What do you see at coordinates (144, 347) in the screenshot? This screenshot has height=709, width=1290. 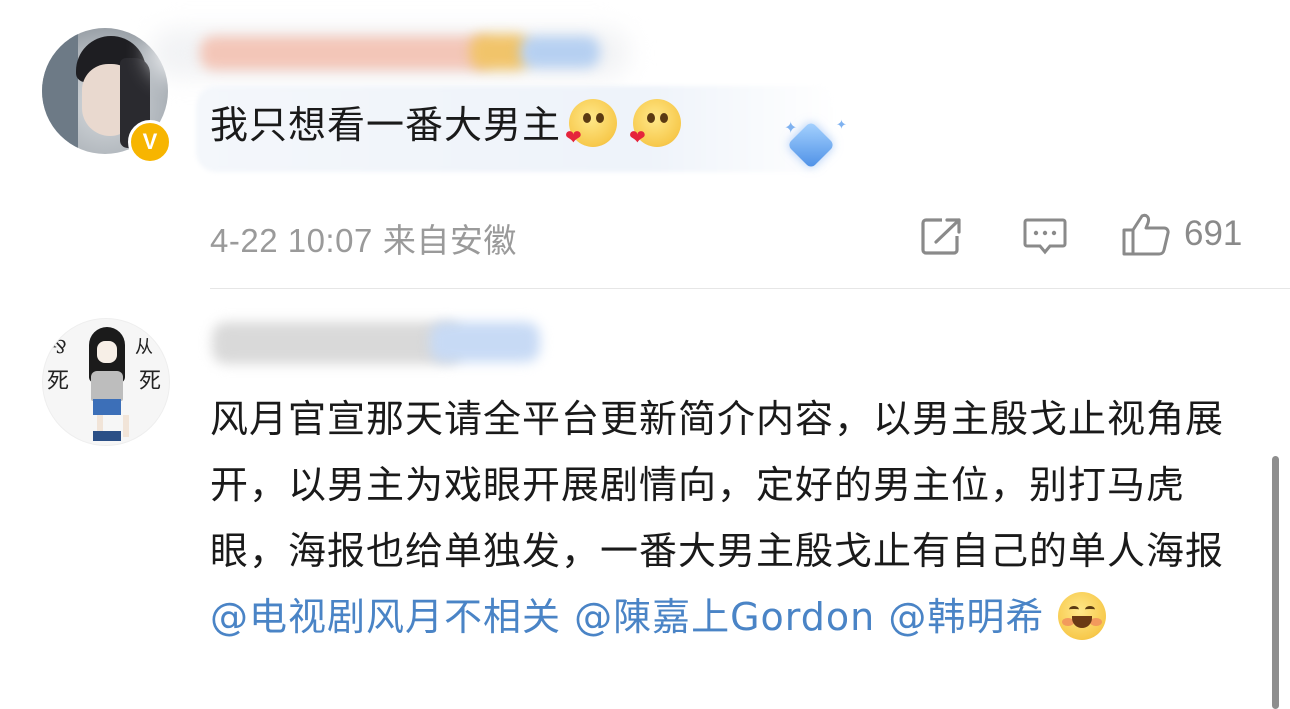 I see `avatar-doodle: 从` at bounding box center [144, 347].